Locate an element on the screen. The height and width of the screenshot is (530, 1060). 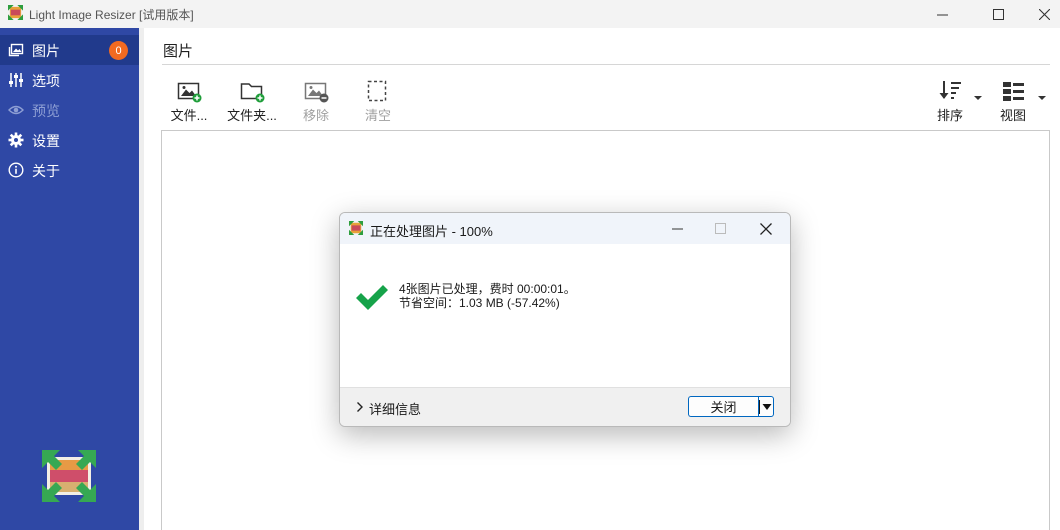
sidebar-item-images: 图片 0 is located at coordinates (69, 50).